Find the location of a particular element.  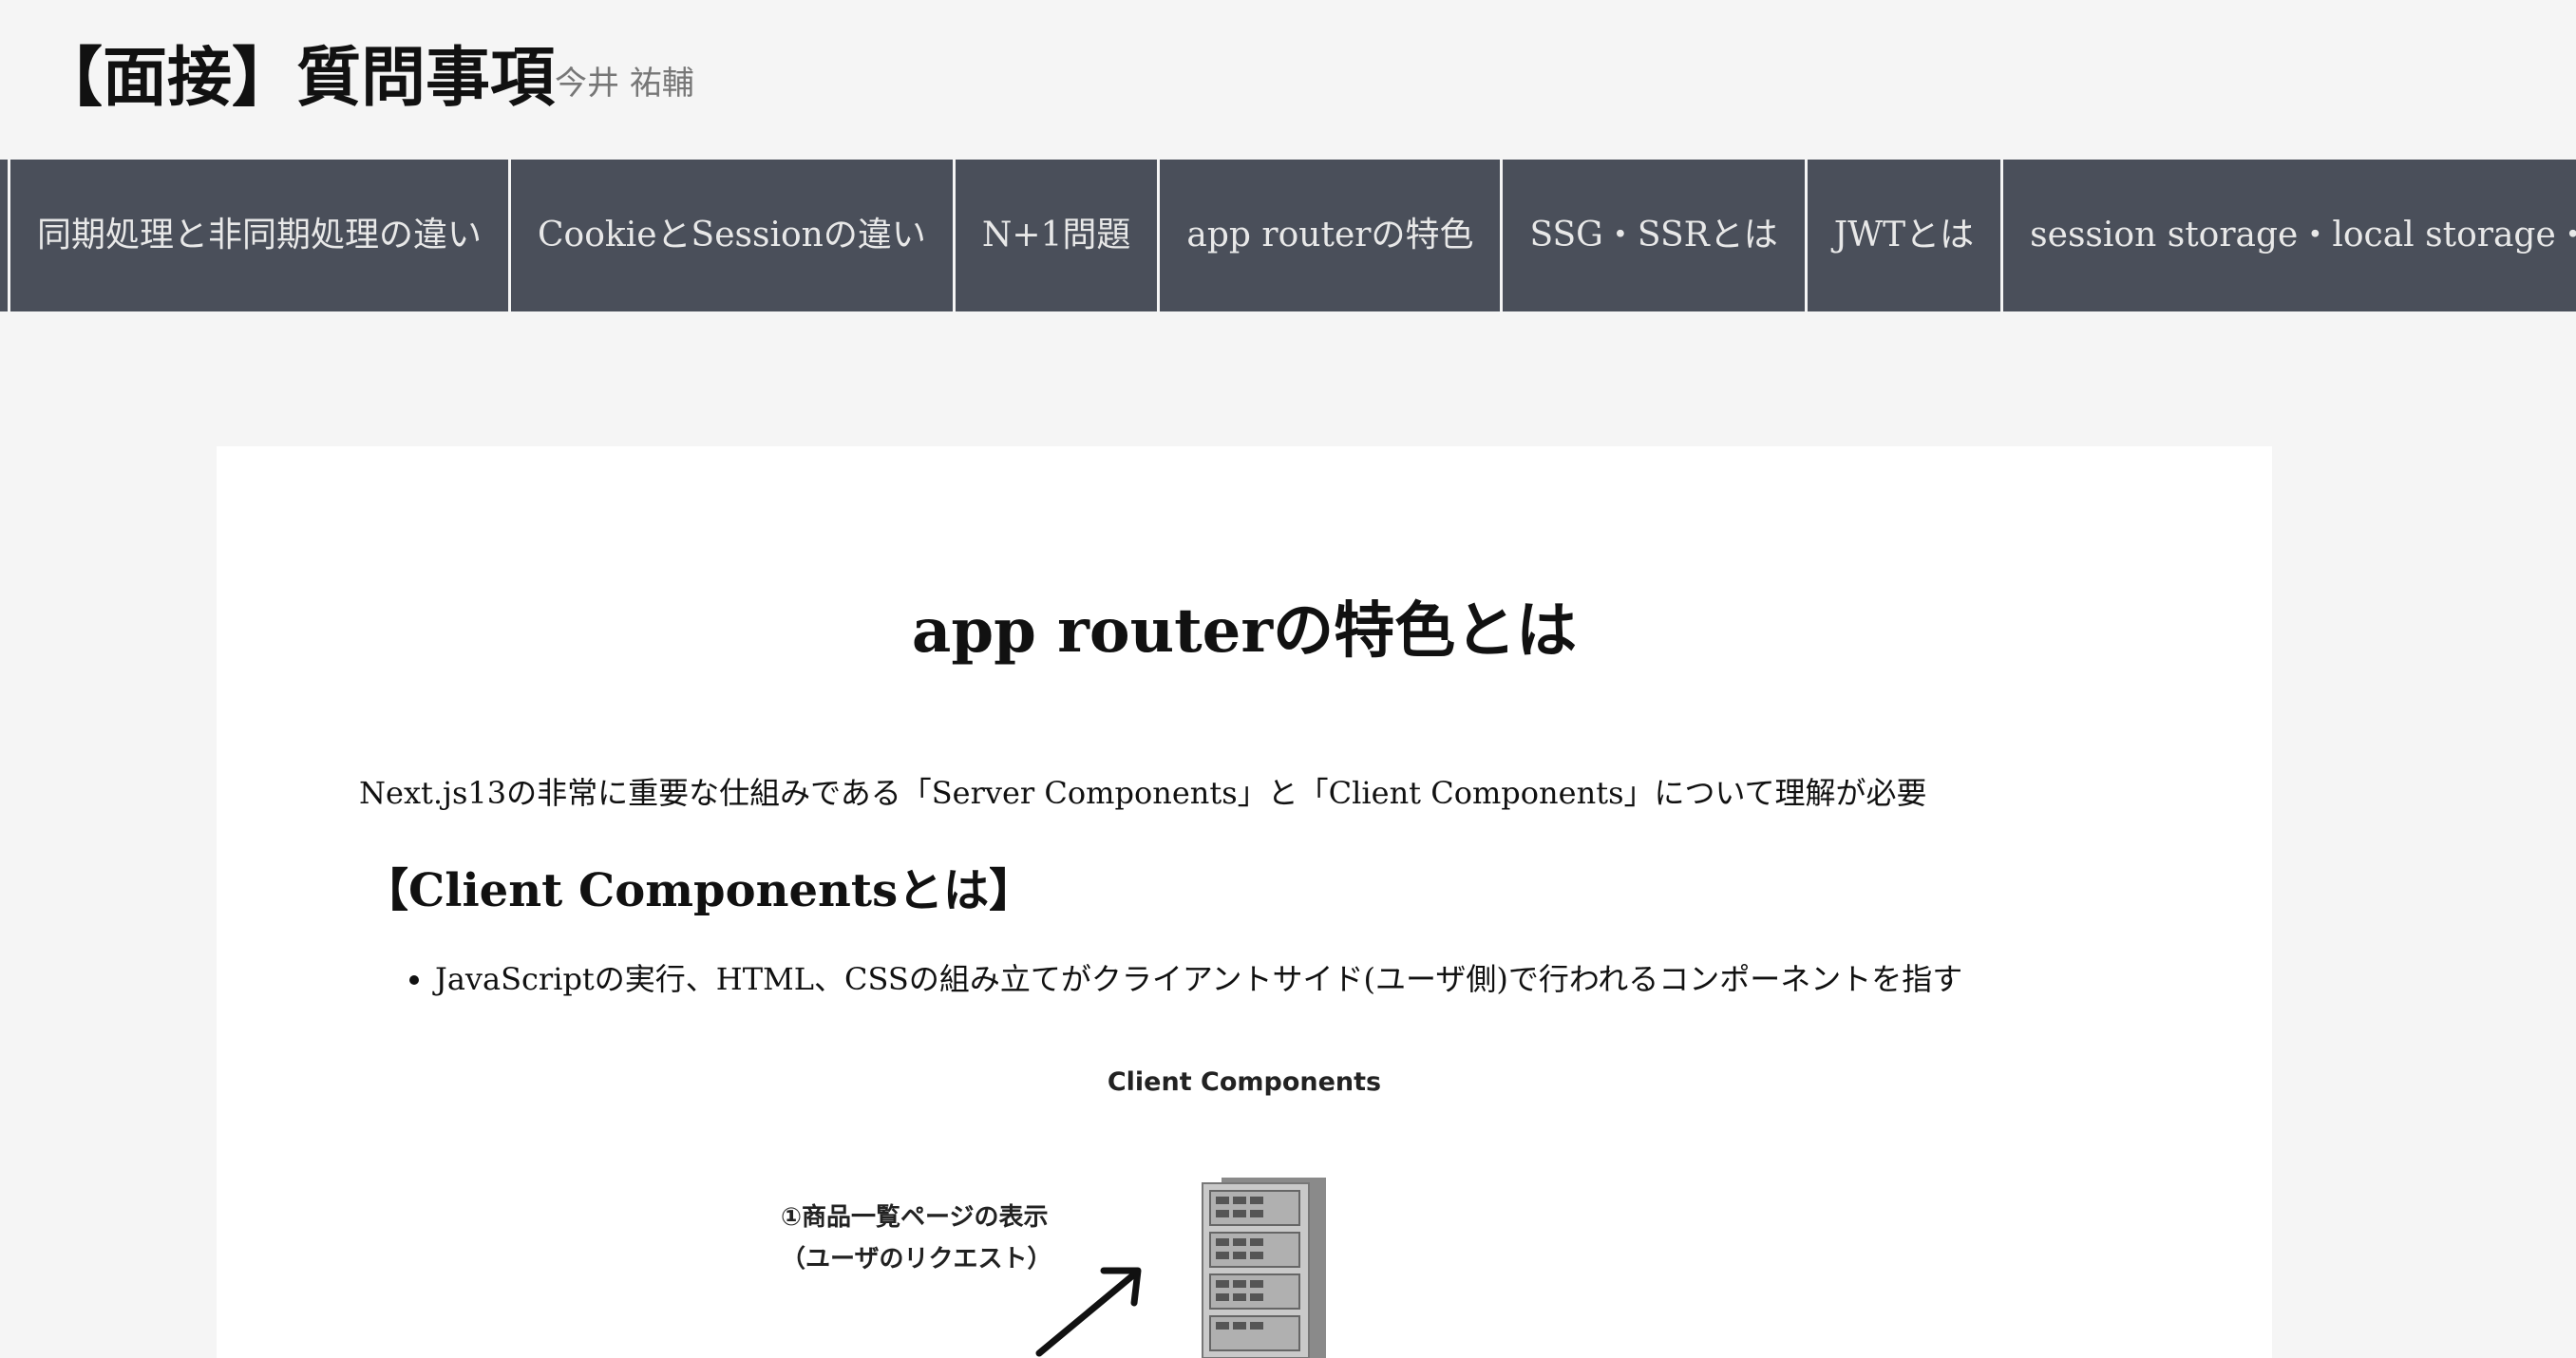

nav-item-jwt: JWTとは is located at coordinates (1904, 236).